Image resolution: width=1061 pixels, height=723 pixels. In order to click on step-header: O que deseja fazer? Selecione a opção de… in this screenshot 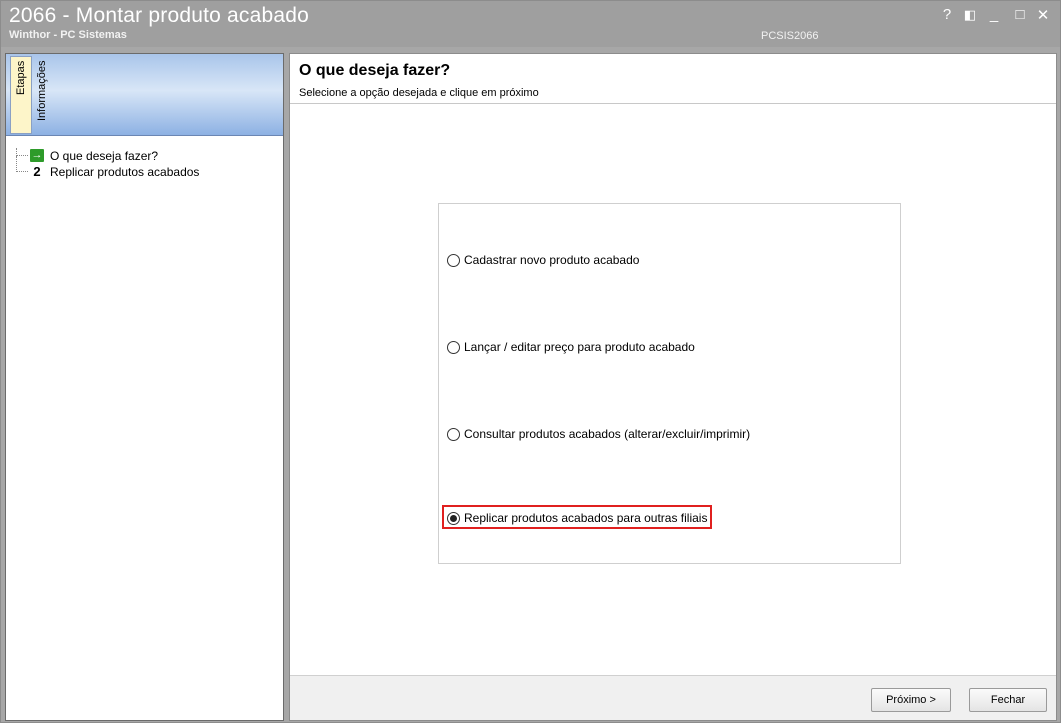, I will do `click(673, 79)`.